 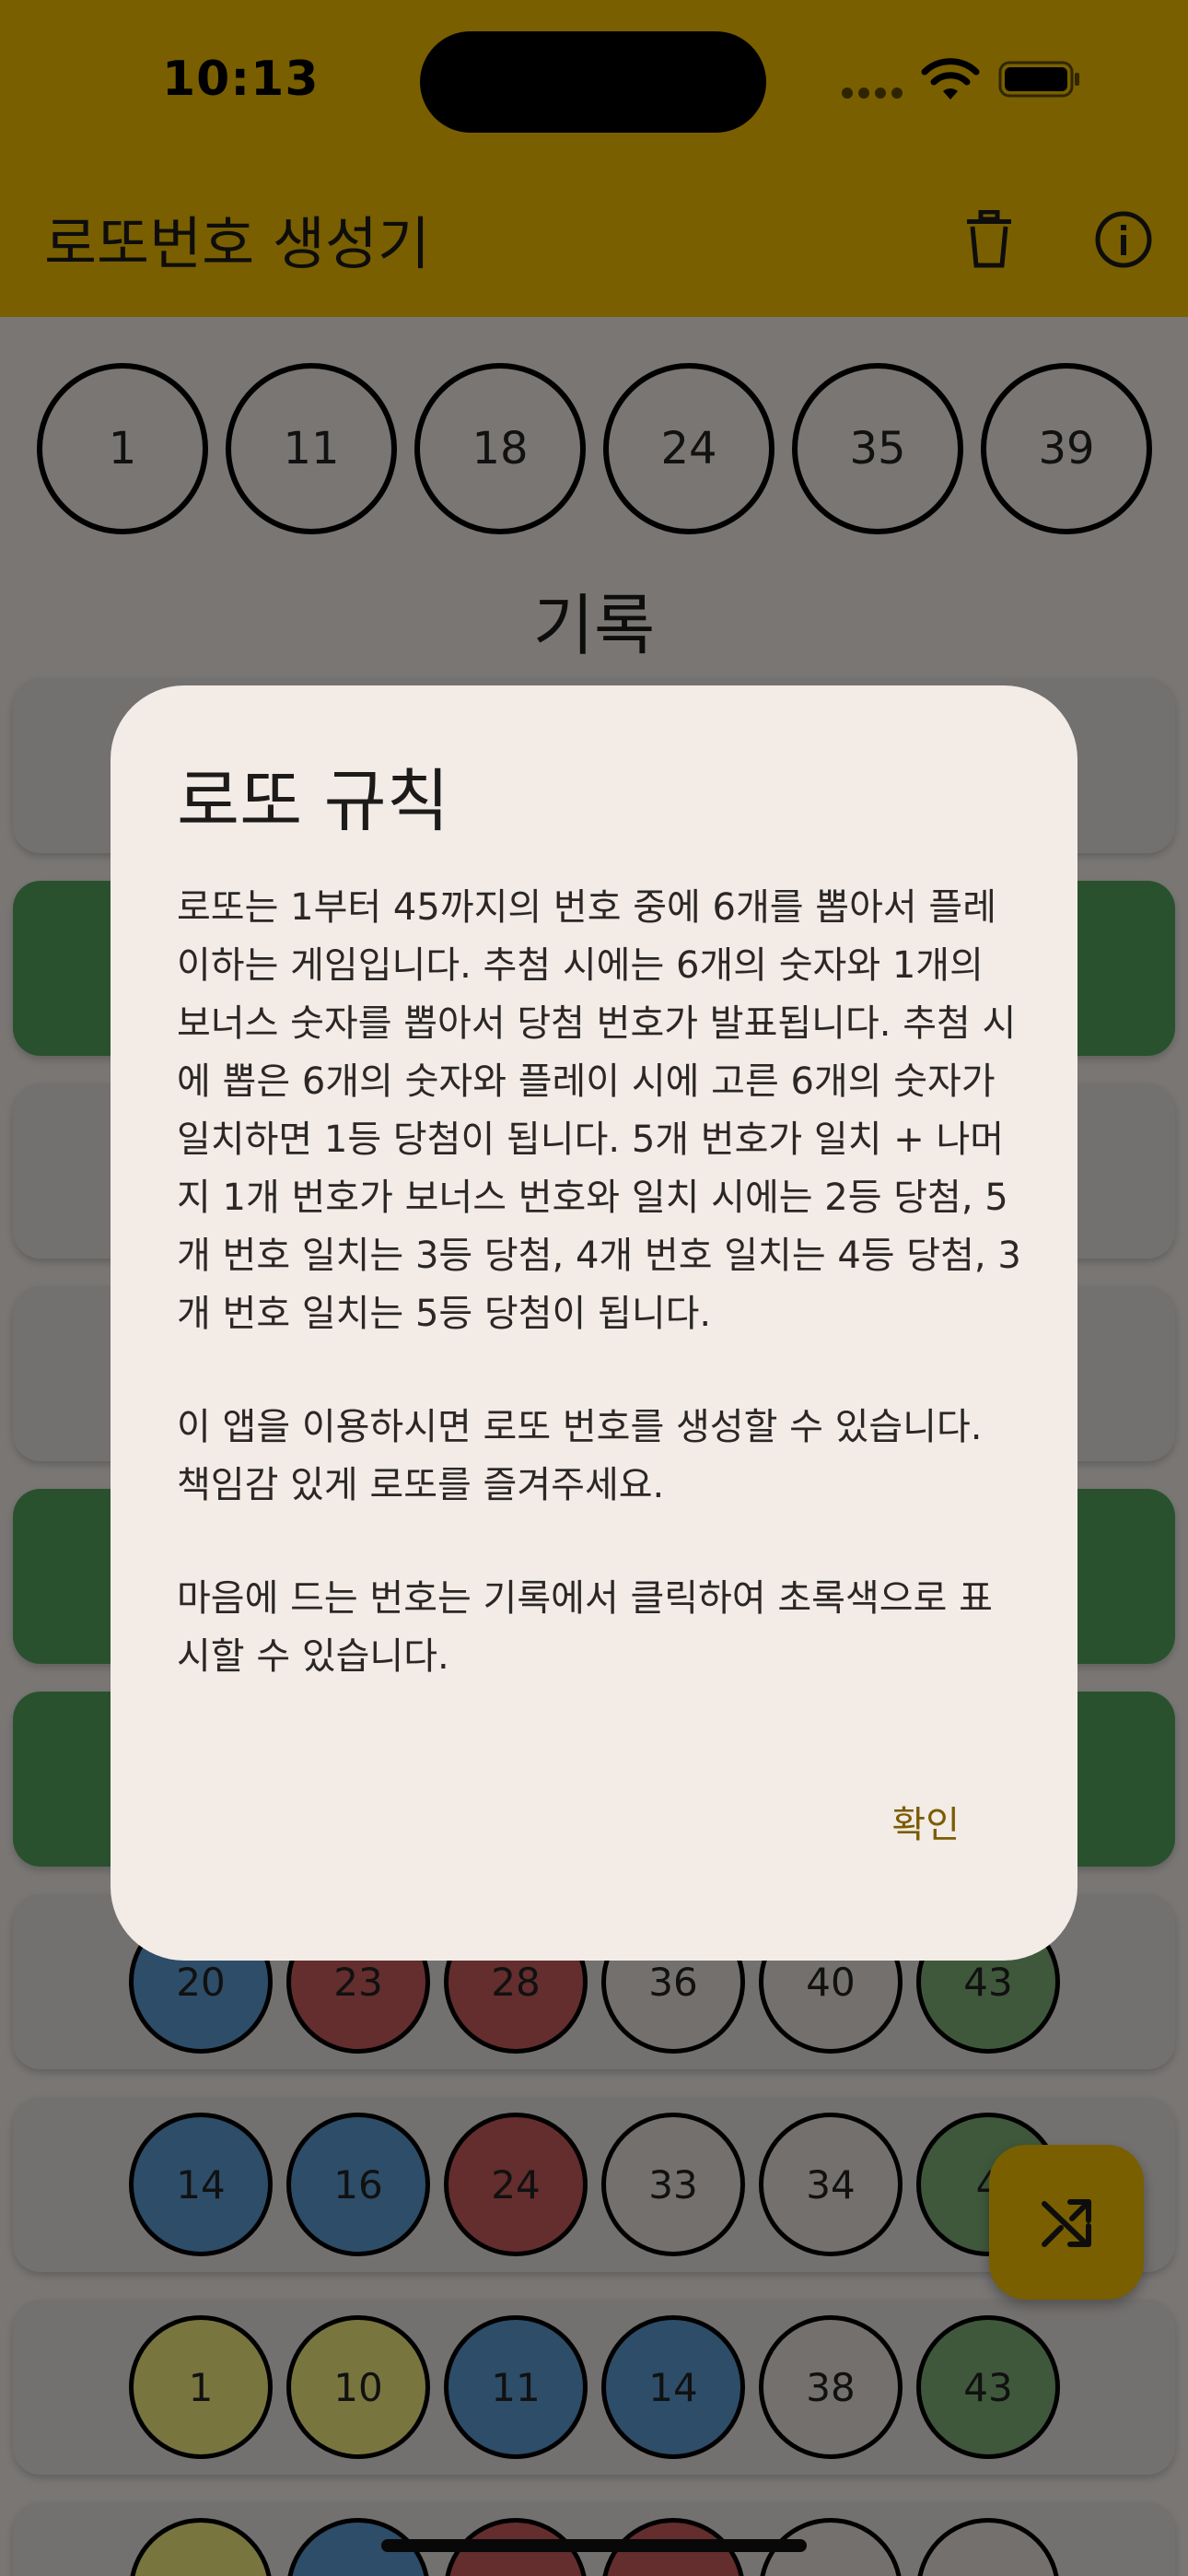 What do you see at coordinates (313, 801) in the screenshot?
I see `dialog-title: 로또 규칙` at bounding box center [313, 801].